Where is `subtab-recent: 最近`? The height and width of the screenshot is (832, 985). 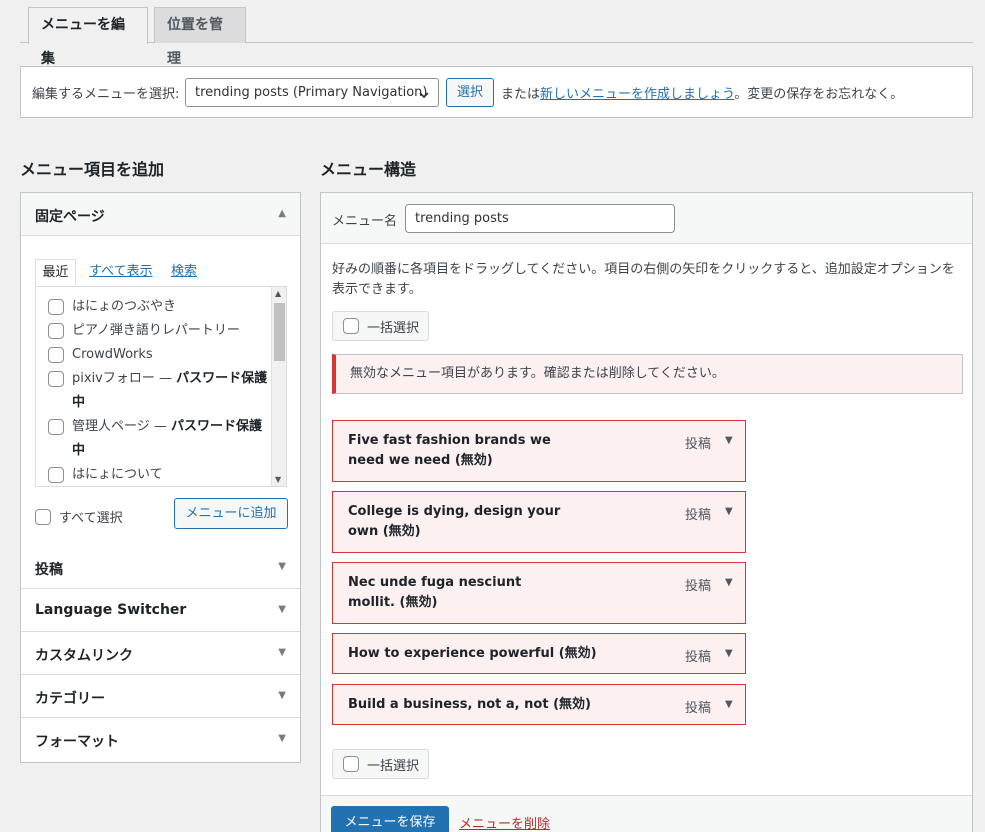
subtab-recent: 最近 is located at coordinates (55, 272).